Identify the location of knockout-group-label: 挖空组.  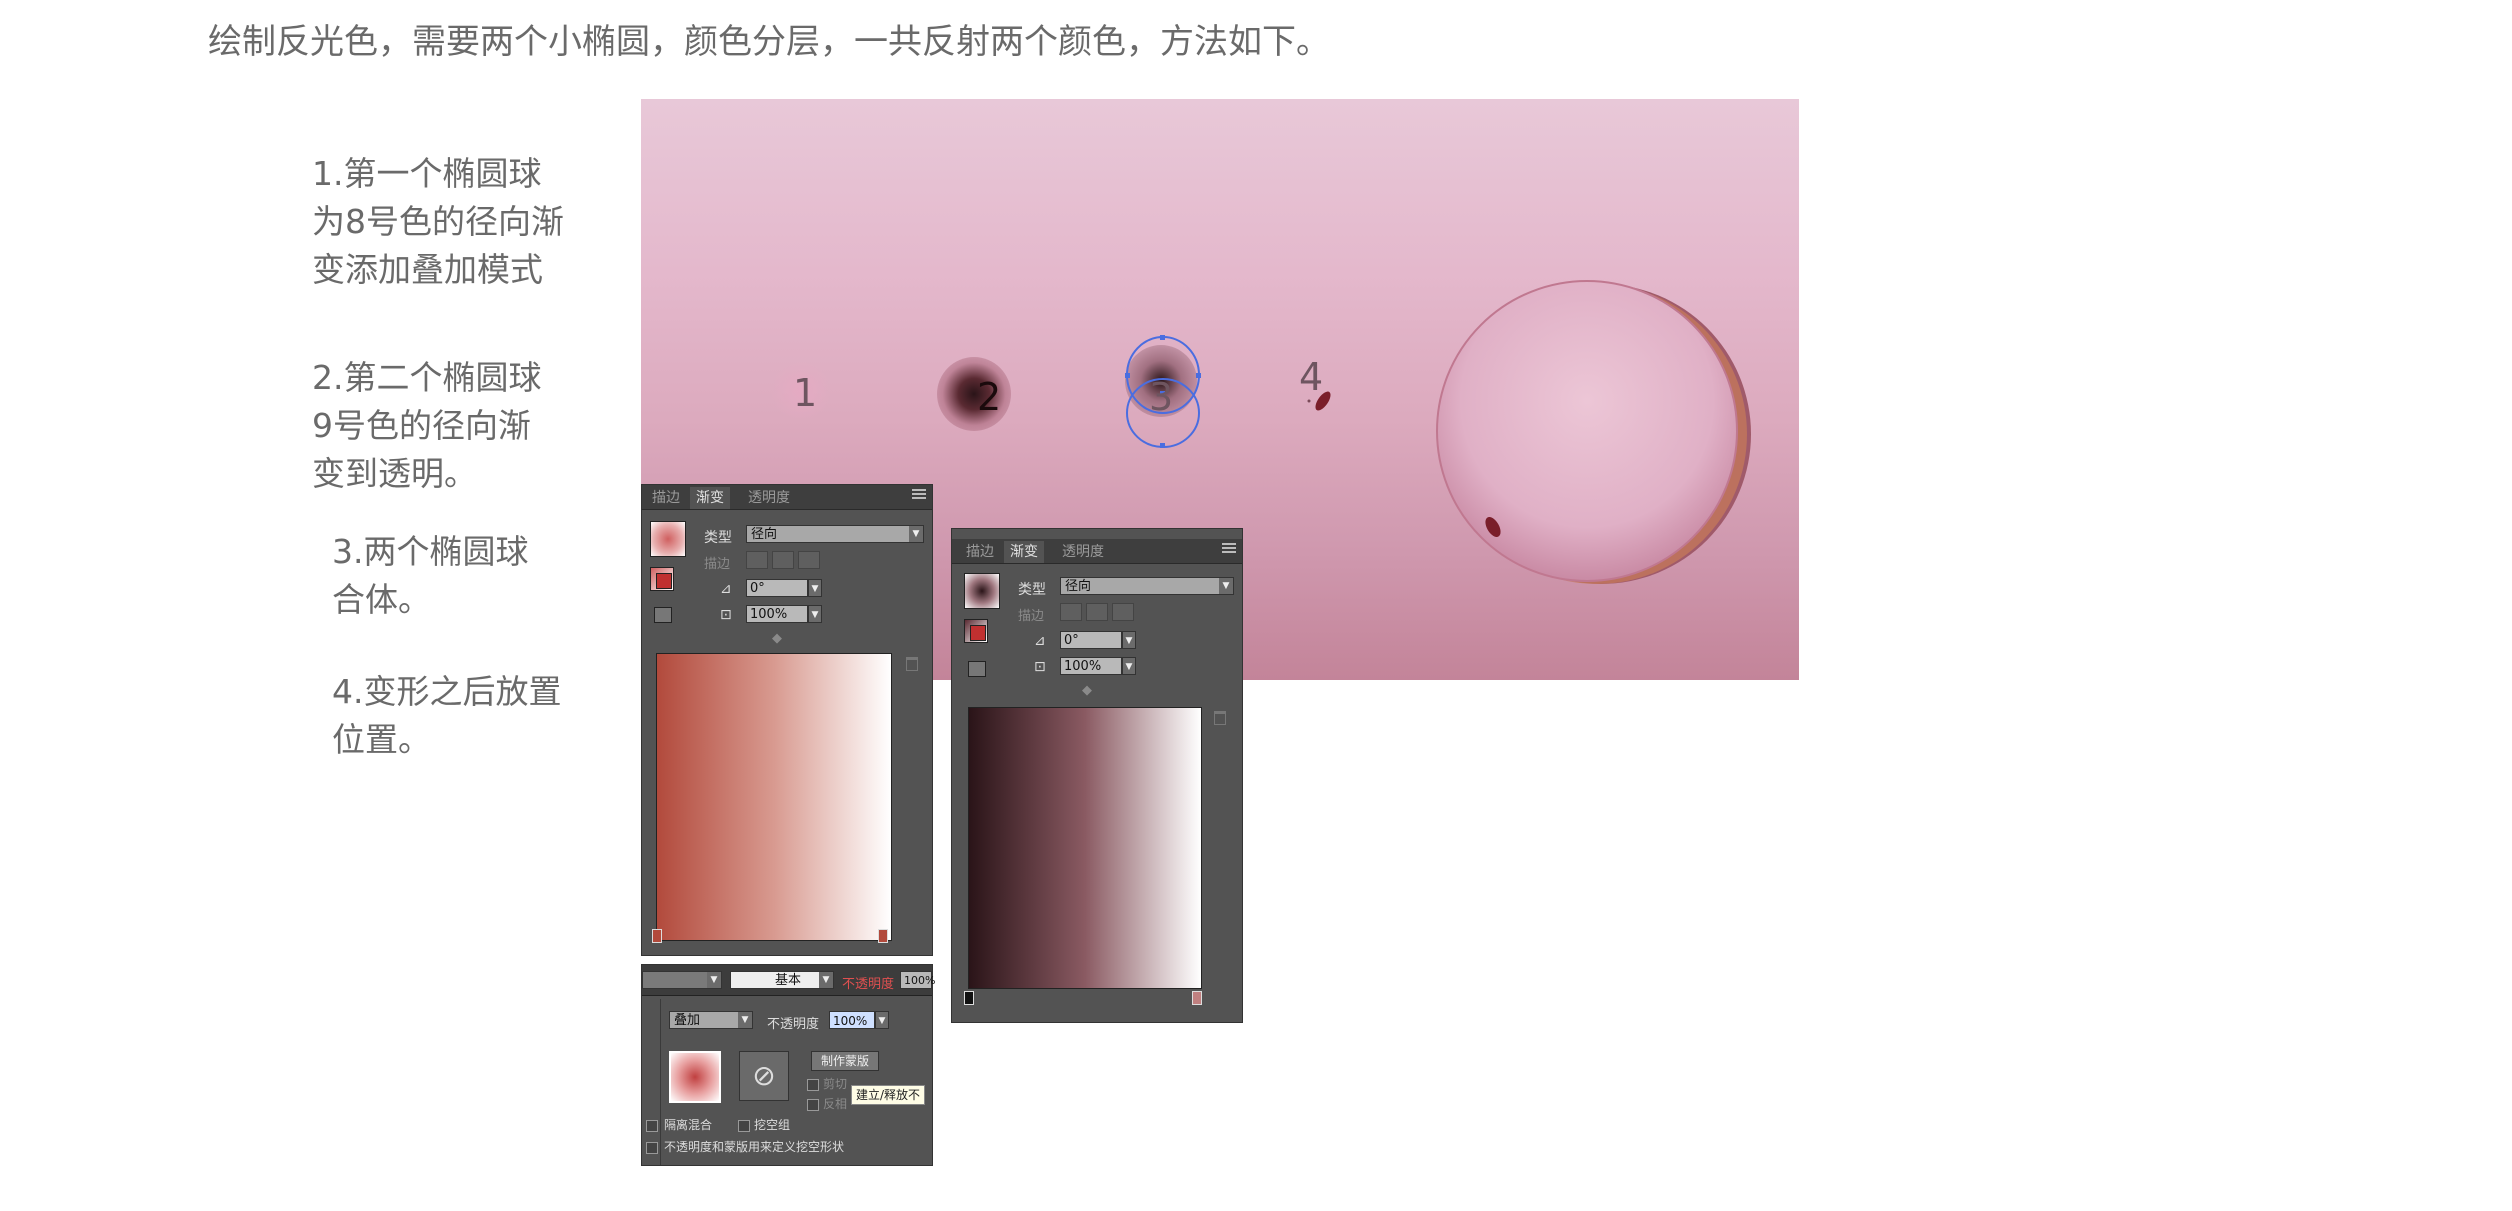
(772, 1125).